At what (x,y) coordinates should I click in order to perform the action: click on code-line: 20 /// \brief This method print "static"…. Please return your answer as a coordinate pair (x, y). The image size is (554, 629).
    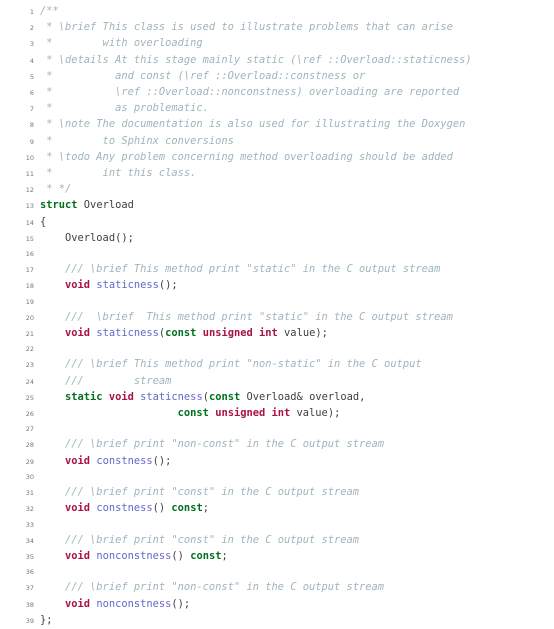
    Looking at the image, I should click on (277, 318).